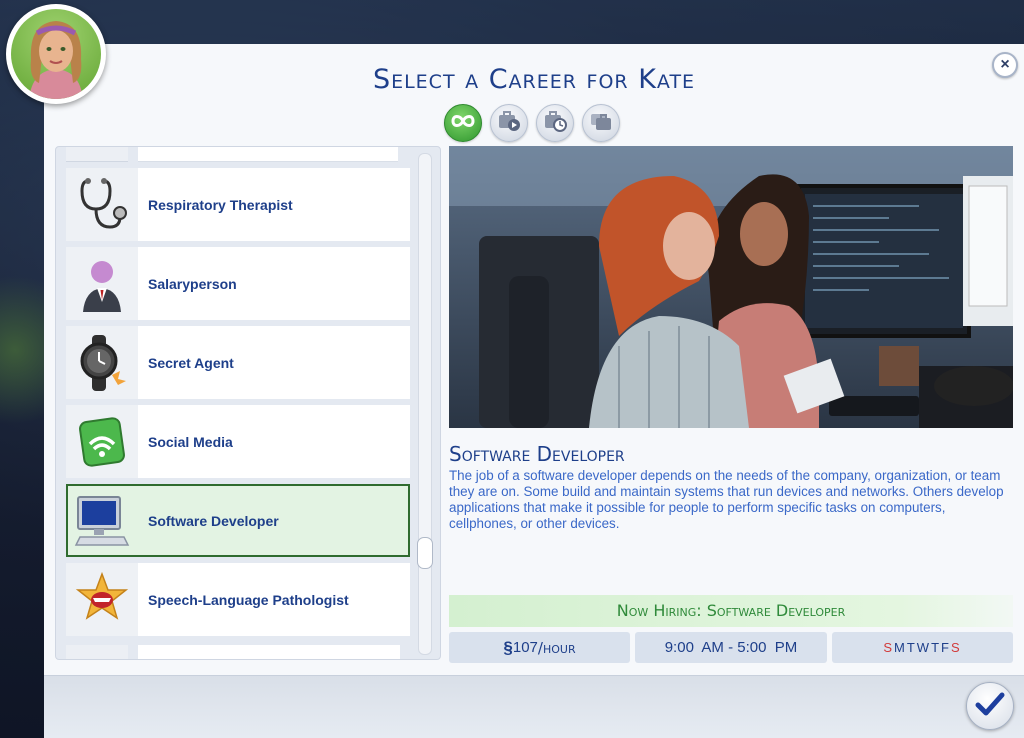 Image resolution: width=1024 pixels, height=738 pixels. Describe the element at coordinates (556, 647) in the screenshot. I see `pay-unit: /hour` at that location.